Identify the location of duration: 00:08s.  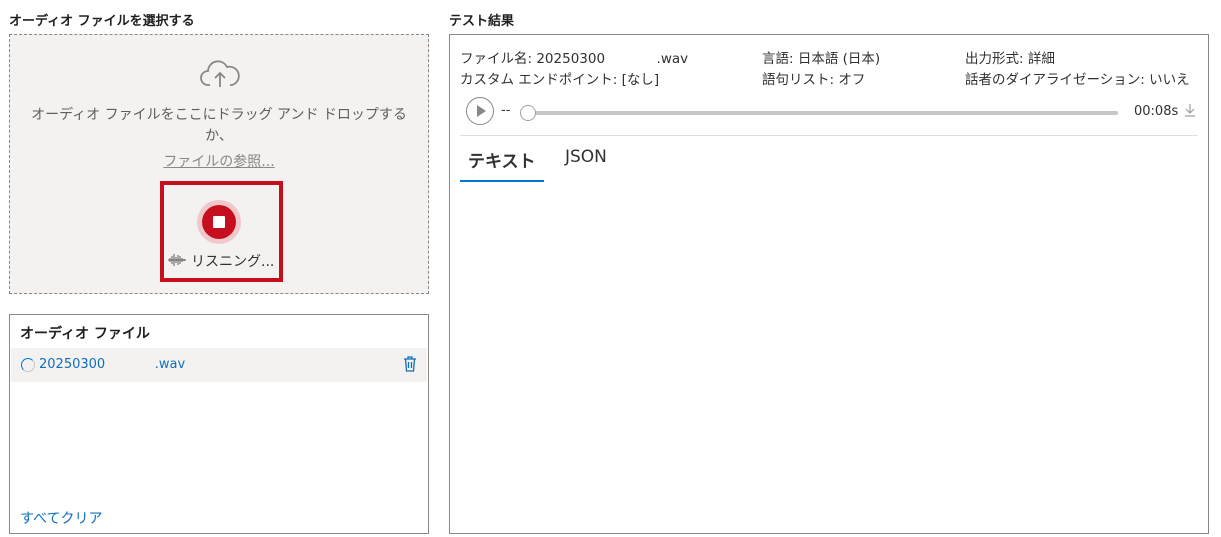
(1156, 111).